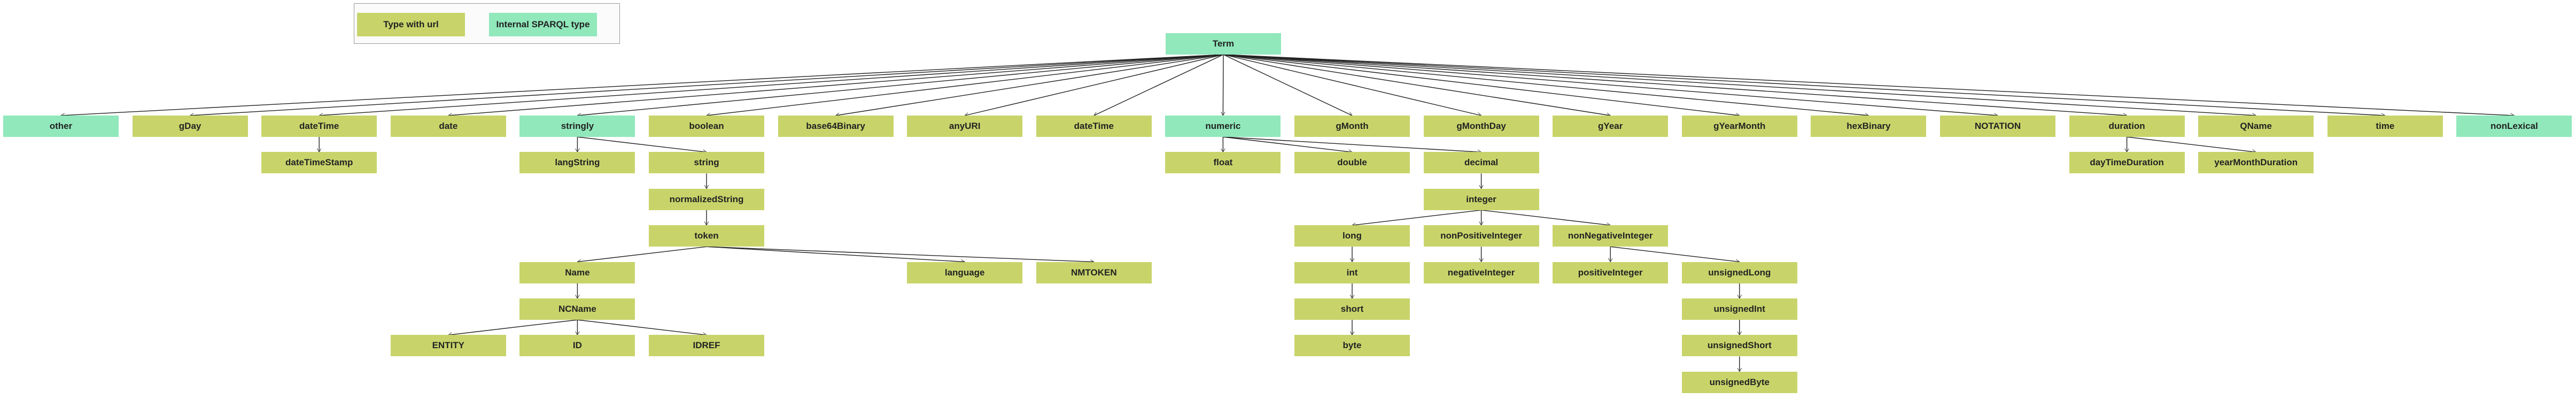 Image resolution: width=2576 pixels, height=399 pixels. Describe the element at coordinates (642, 144) in the screenshot. I see `edge-to-string` at that location.